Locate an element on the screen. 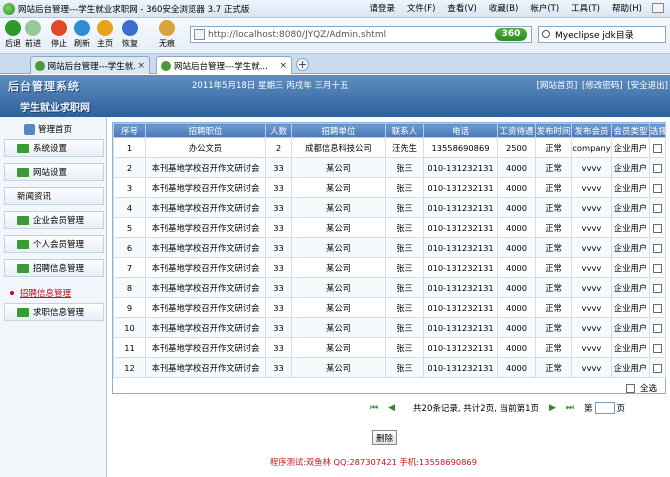 Image resolution: width=670 pixels, height=477 pixels. sidebar-header: 管理首页 is located at coordinates (48, 129).